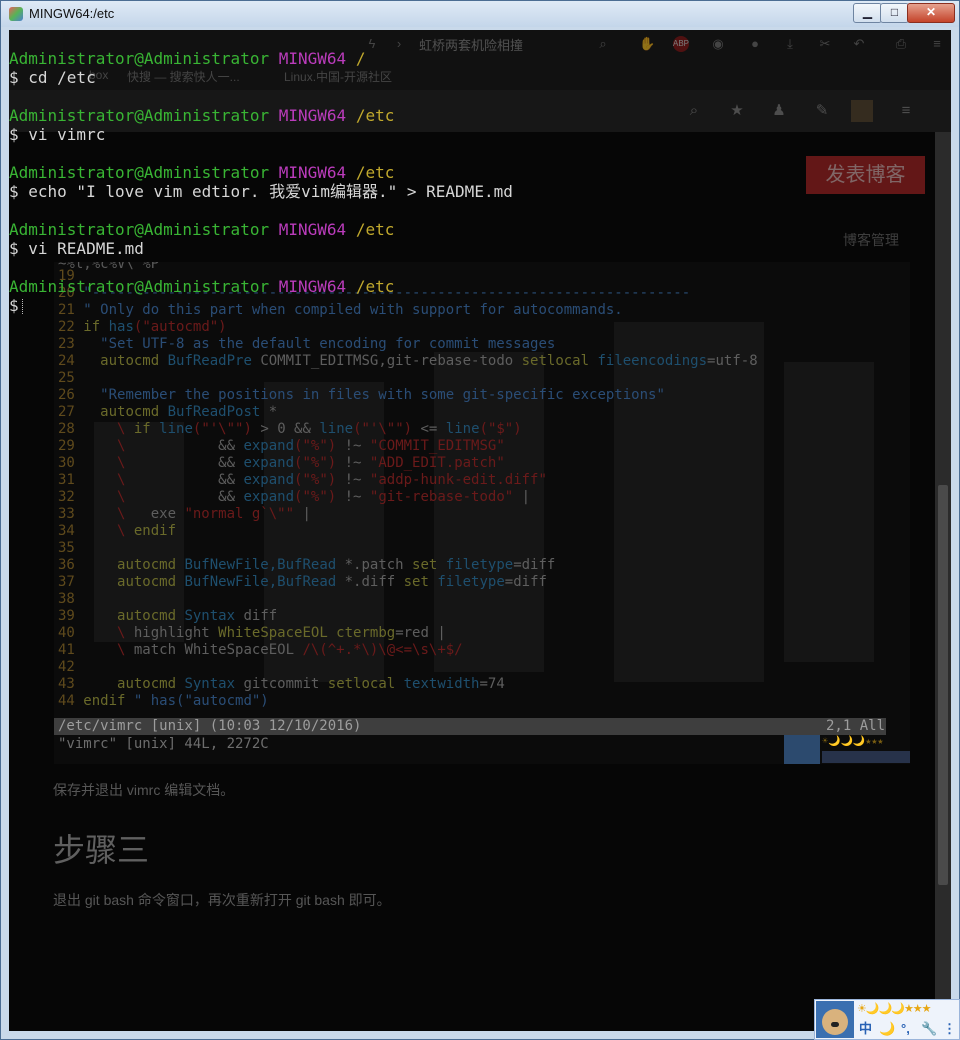 The image size is (960, 1040). I want to click on vim-code-line: 33 \ exe "normal g`\"" |, so click(184, 514).